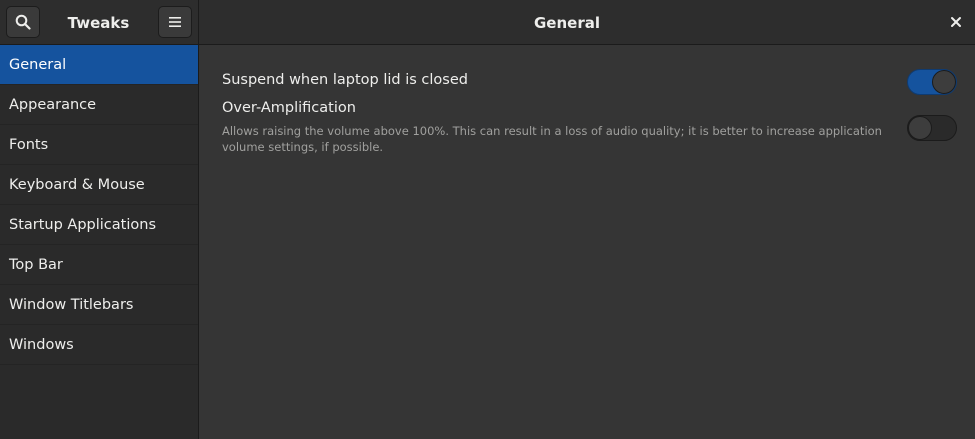 Image resolution: width=975 pixels, height=439 pixels. Describe the element at coordinates (567, 22) in the screenshot. I see `page-title: General` at that location.